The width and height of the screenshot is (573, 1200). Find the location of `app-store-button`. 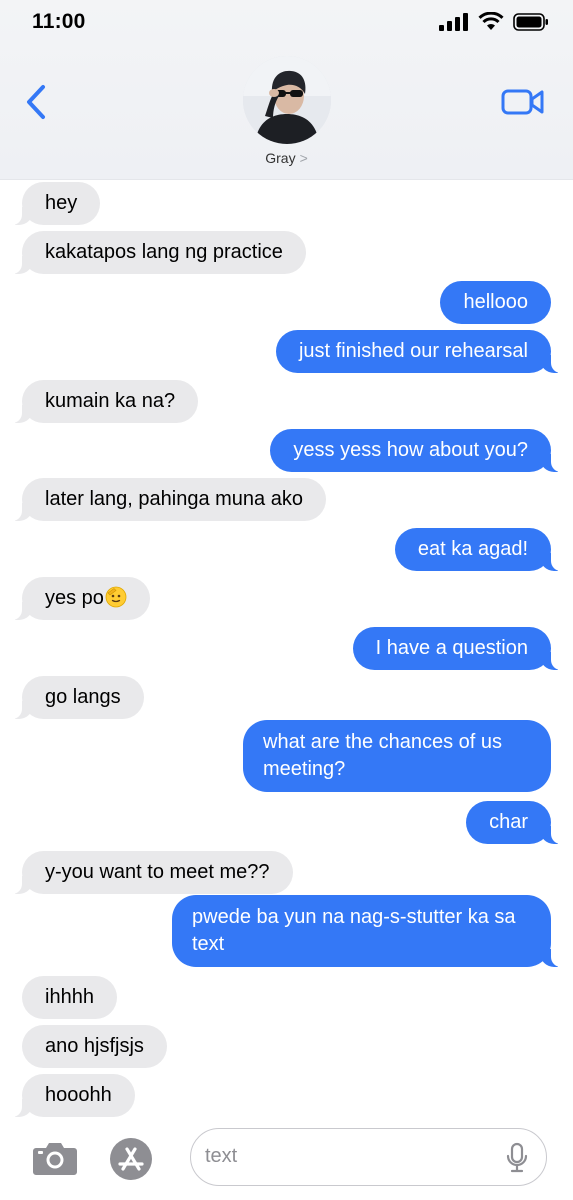

app-store-button is located at coordinates (131, 1159).